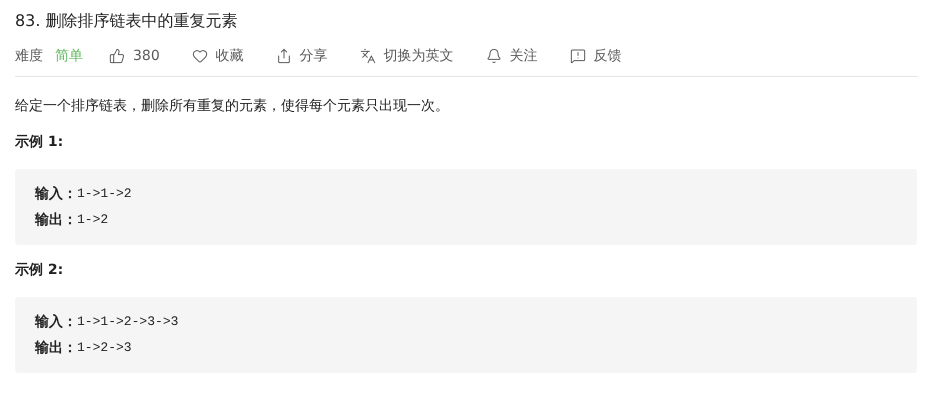 The width and height of the screenshot is (935, 402). I want to click on thumbs-up-icon, so click(117, 56).